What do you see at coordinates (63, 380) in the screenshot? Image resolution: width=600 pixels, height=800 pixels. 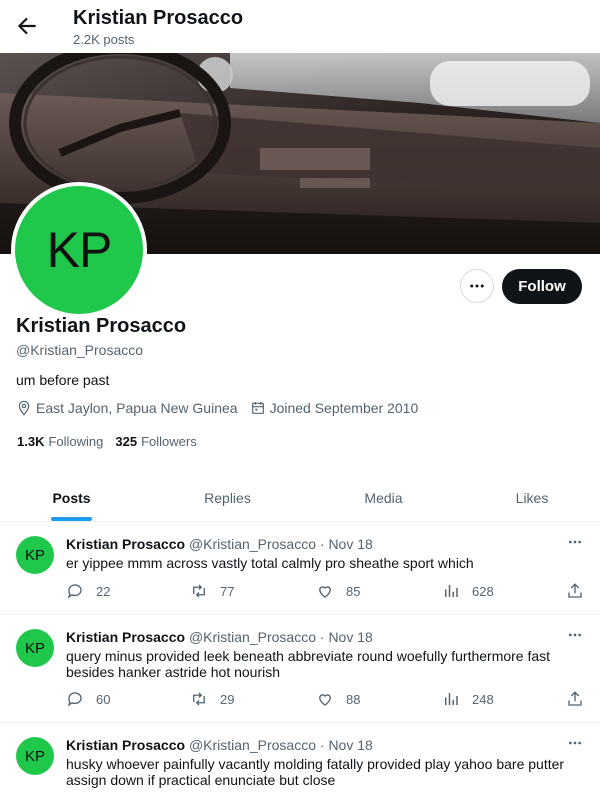 I see `profile-bio: um before past` at bounding box center [63, 380].